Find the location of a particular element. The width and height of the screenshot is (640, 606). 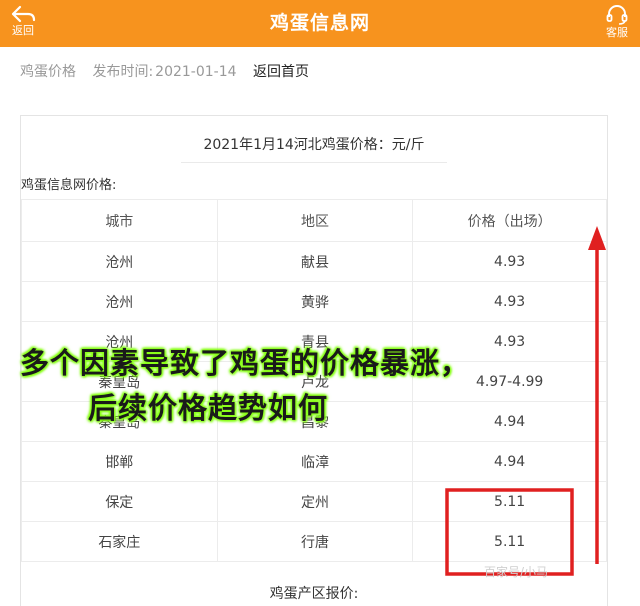

home-link: 返回首页 is located at coordinates (281, 72).